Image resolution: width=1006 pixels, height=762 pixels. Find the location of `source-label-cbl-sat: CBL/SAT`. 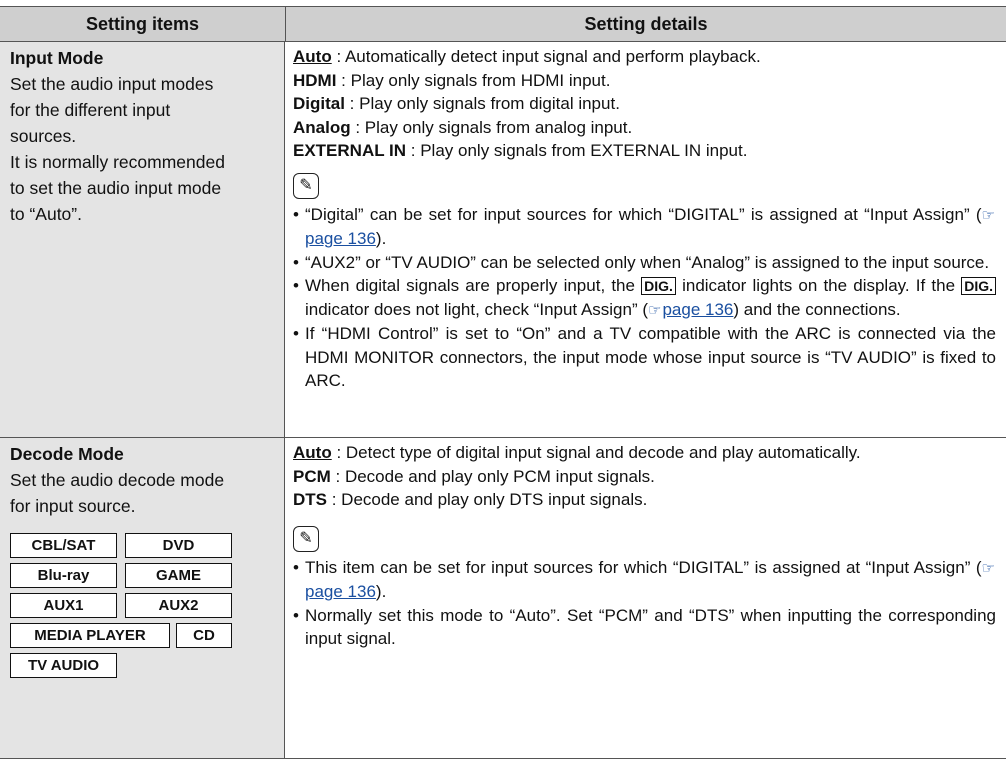

source-label-cbl-sat: CBL/SAT is located at coordinates (63, 545).